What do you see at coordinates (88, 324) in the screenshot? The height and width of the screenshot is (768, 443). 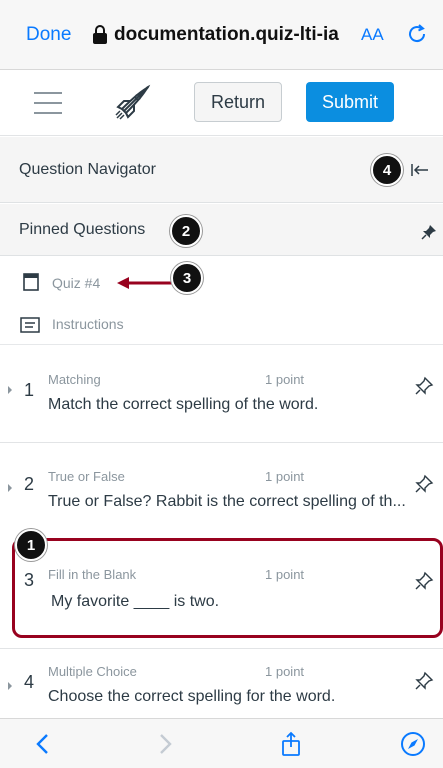 I see `instructions-label: Instructions` at bounding box center [88, 324].